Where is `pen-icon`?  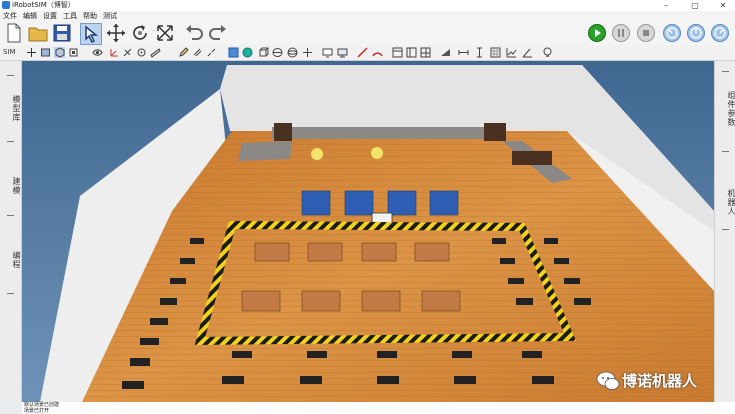 pen-icon is located at coordinates (183, 52).